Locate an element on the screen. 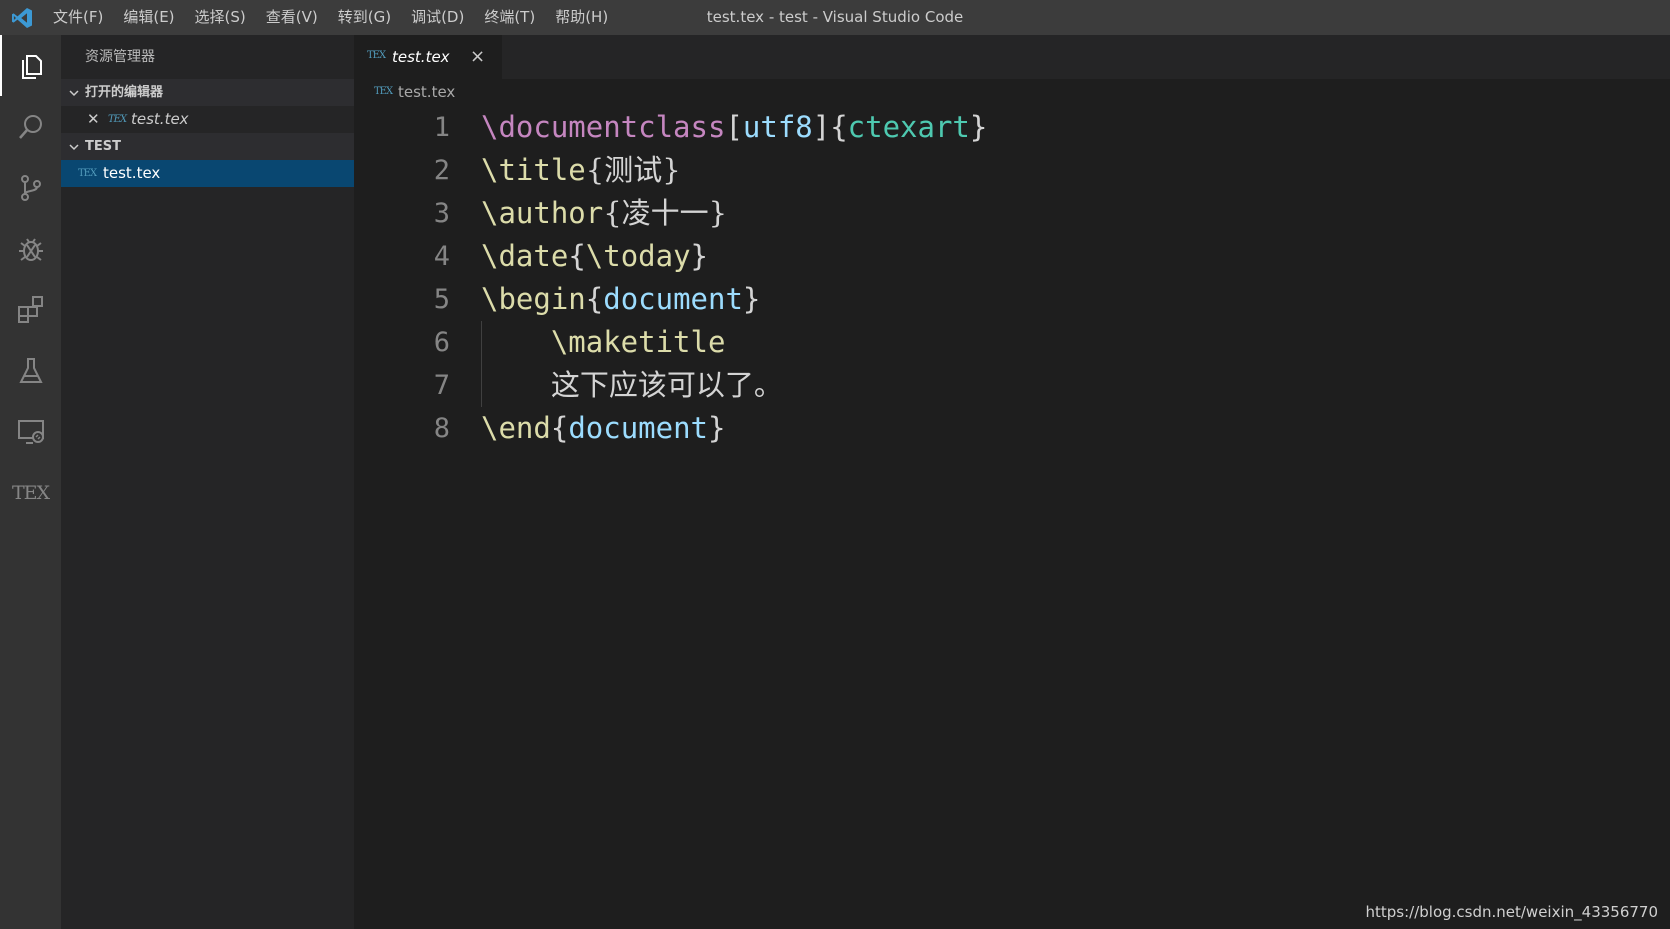 Image resolution: width=1670 pixels, height=929 pixels. file-name: test.tex is located at coordinates (132, 173).